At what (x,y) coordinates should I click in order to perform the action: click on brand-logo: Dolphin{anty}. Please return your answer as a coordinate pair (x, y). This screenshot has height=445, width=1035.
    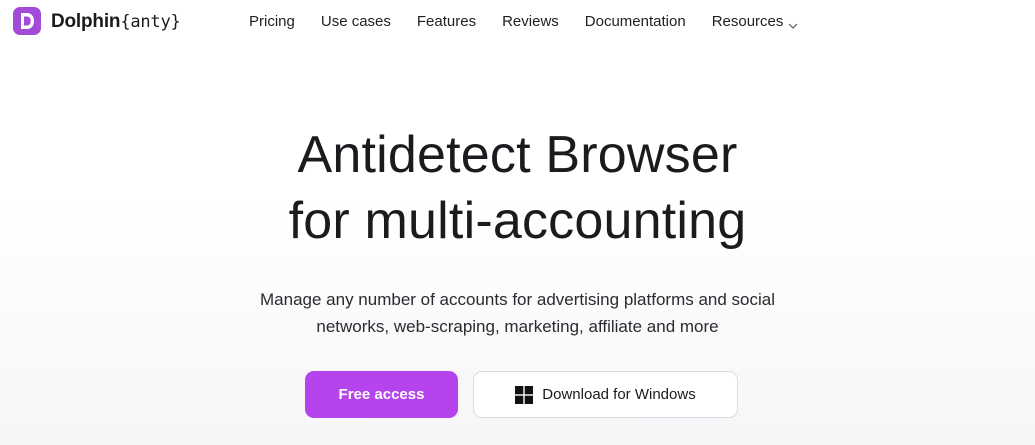
    Looking at the image, I should click on (97, 21).